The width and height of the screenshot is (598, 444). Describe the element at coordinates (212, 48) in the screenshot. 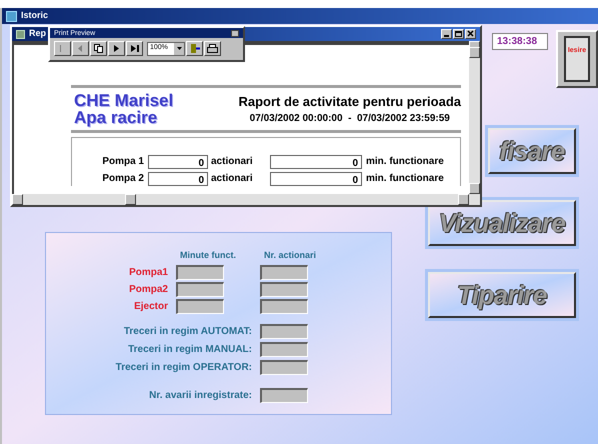

I see `printer-icon` at that location.